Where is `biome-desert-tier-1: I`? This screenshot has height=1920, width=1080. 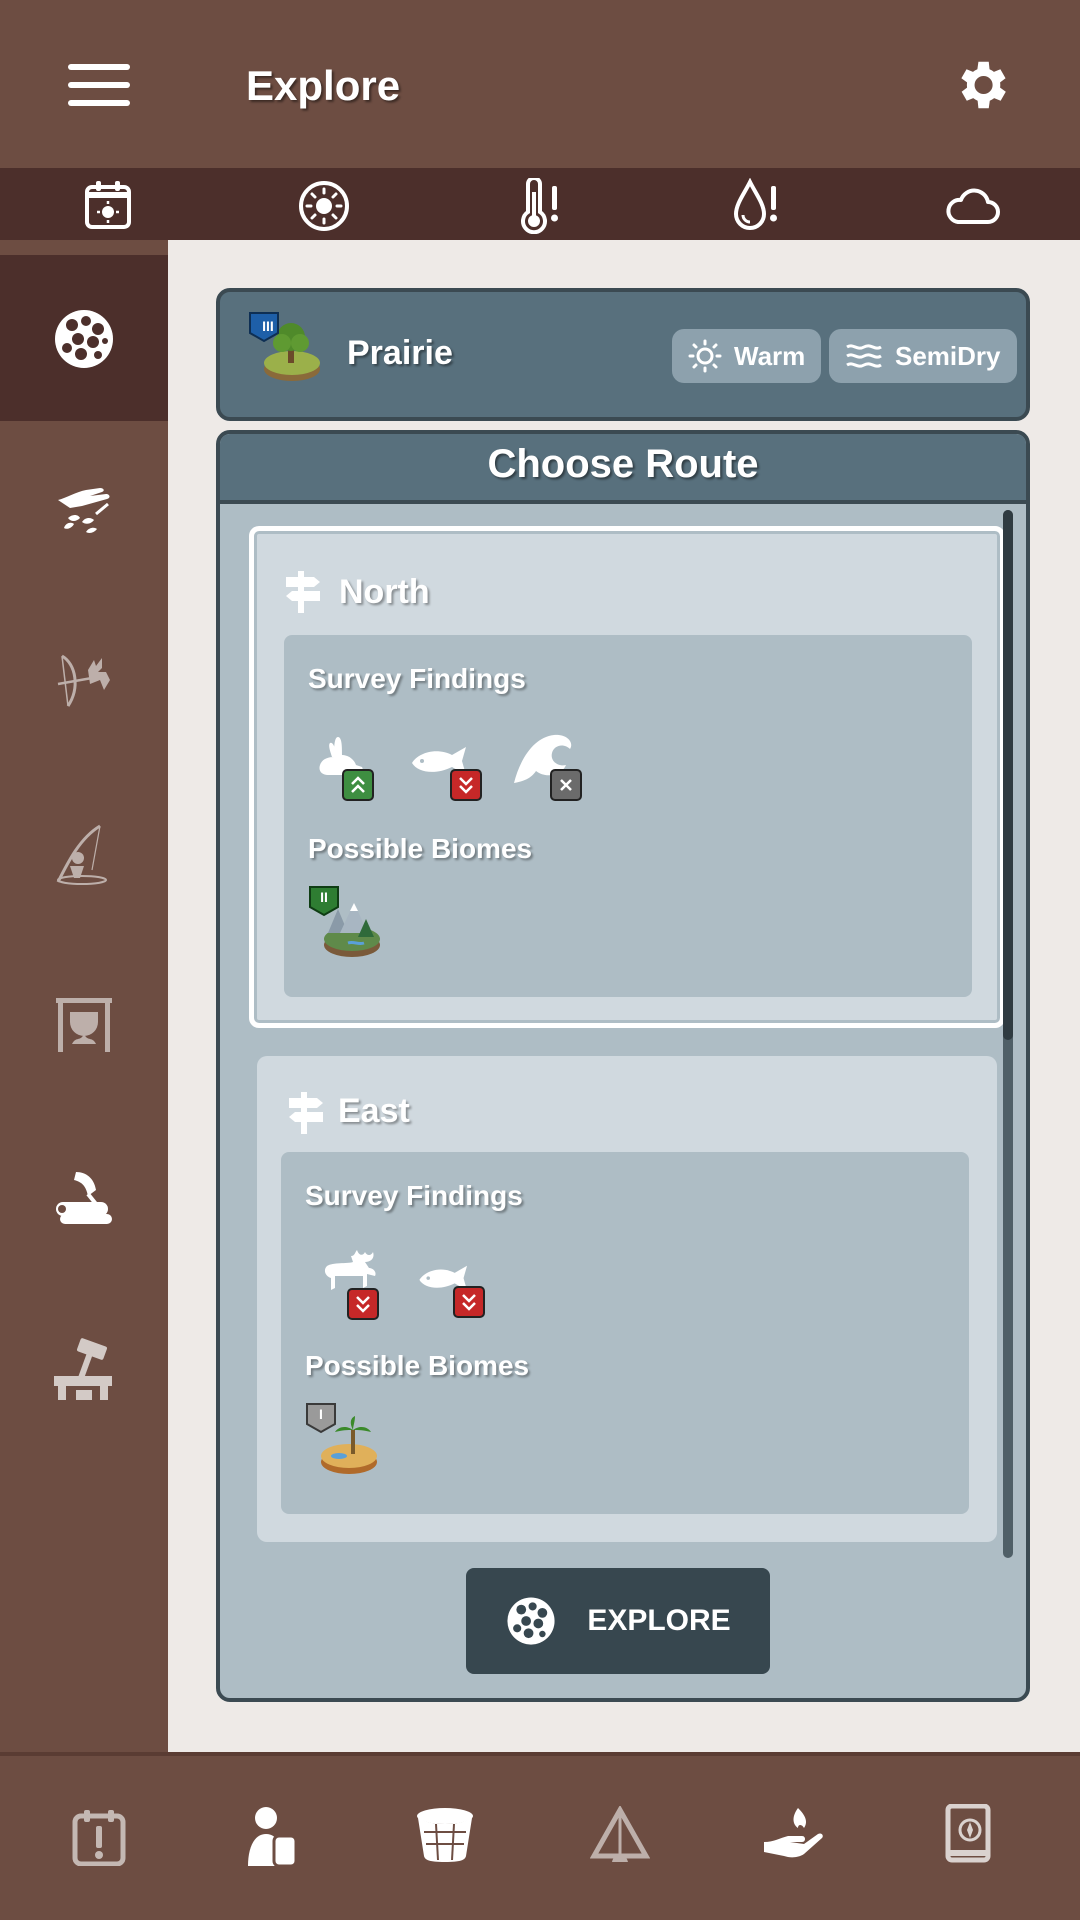
biome-desert-tier-1: I is located at coordinates (343, 1442).